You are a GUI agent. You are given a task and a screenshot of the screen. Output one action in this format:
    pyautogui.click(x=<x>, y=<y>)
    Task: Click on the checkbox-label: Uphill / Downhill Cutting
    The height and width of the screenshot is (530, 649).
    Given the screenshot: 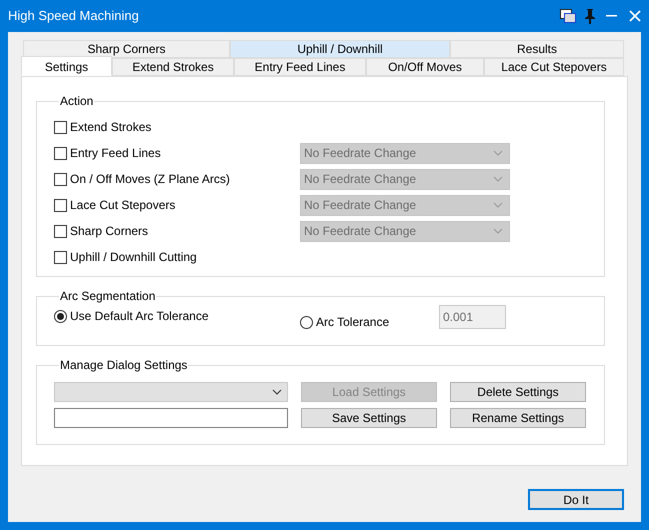 What is the action you would take?
    pyautogui.click(x=133, y=257)
    